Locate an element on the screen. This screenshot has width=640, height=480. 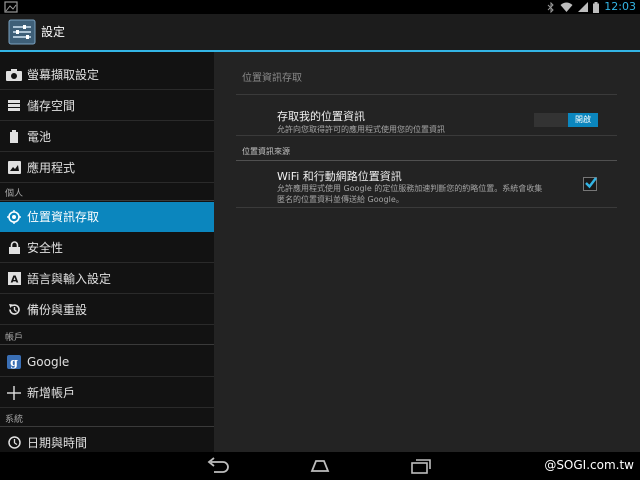
svg-text: A is located at coordinates (14, 280).